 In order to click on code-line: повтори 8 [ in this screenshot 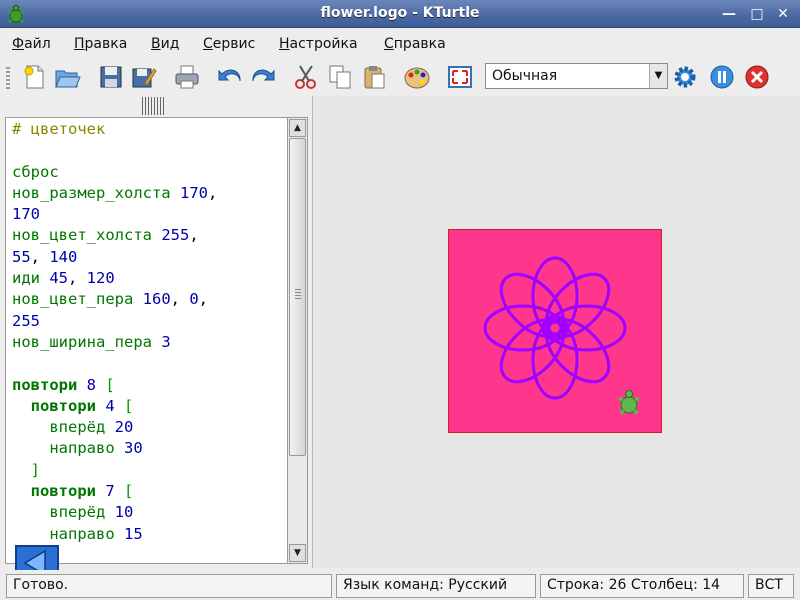, I will do `click(149, 385)`.